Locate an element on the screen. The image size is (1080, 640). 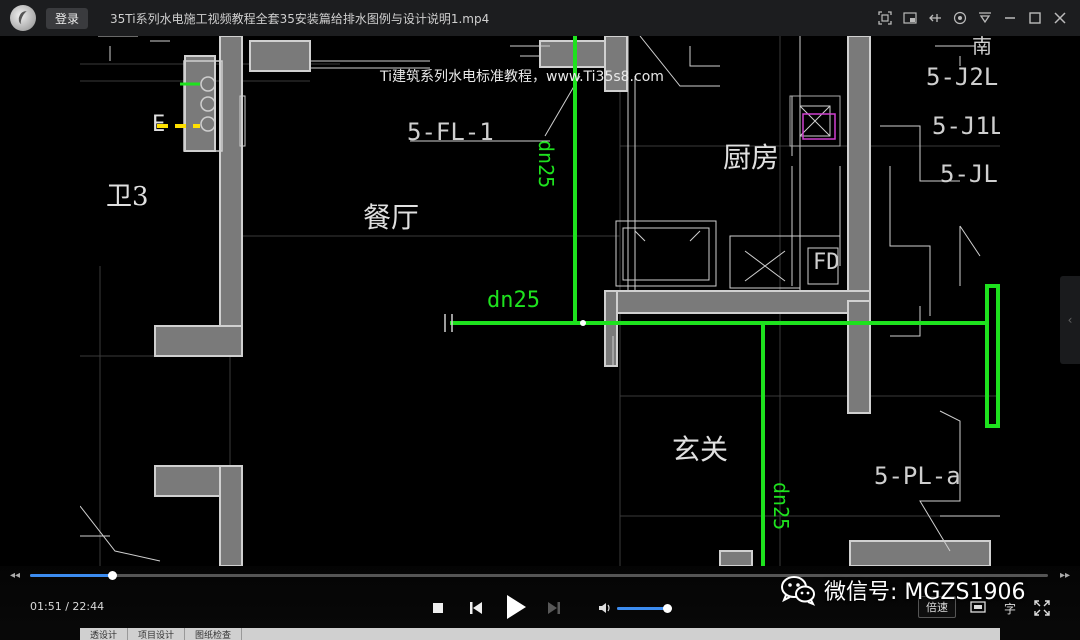
login-button: 登录 is located at coordinates (67, 18).